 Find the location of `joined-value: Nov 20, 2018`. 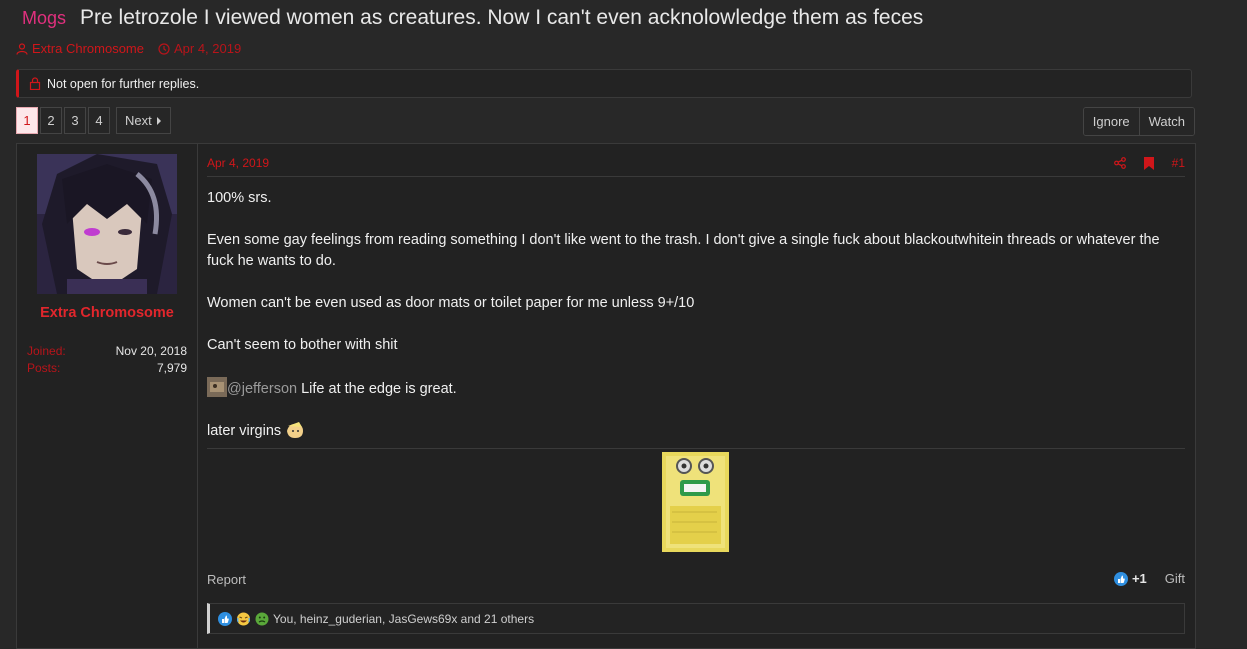

joined-value: Nov 20, 2018 is located at coordinates (151, 351).